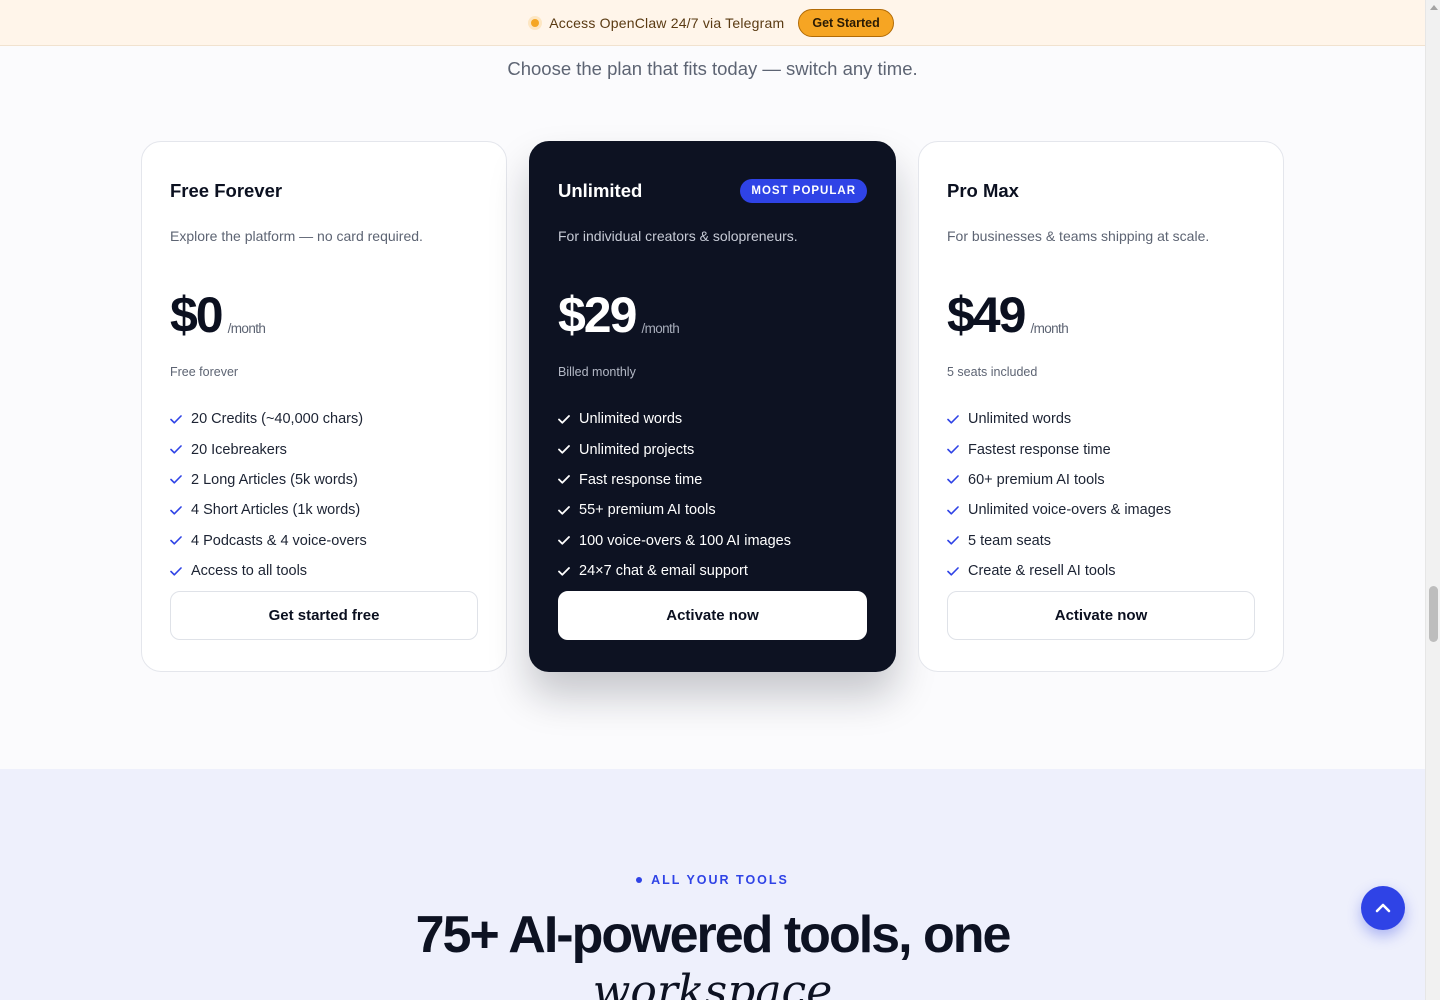 This screenshot has width=1440, height=1000. Describe the element at coordinates (277, 419) in the screenshot. I see `feature-text: 20 Credits (~40,000 chars)` at that location.